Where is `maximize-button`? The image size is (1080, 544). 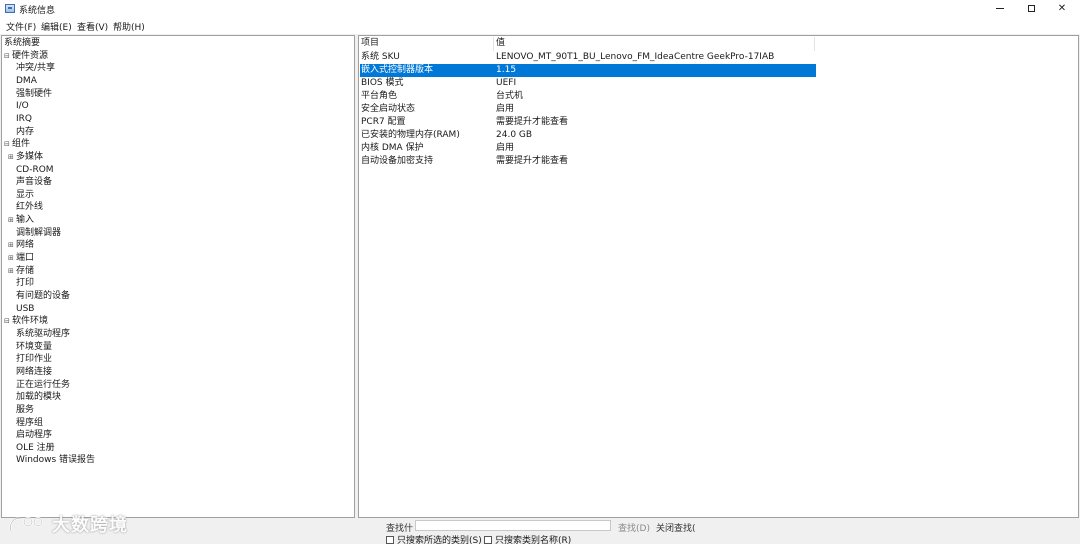 maximize-button is located at coordinates (1031, 8).